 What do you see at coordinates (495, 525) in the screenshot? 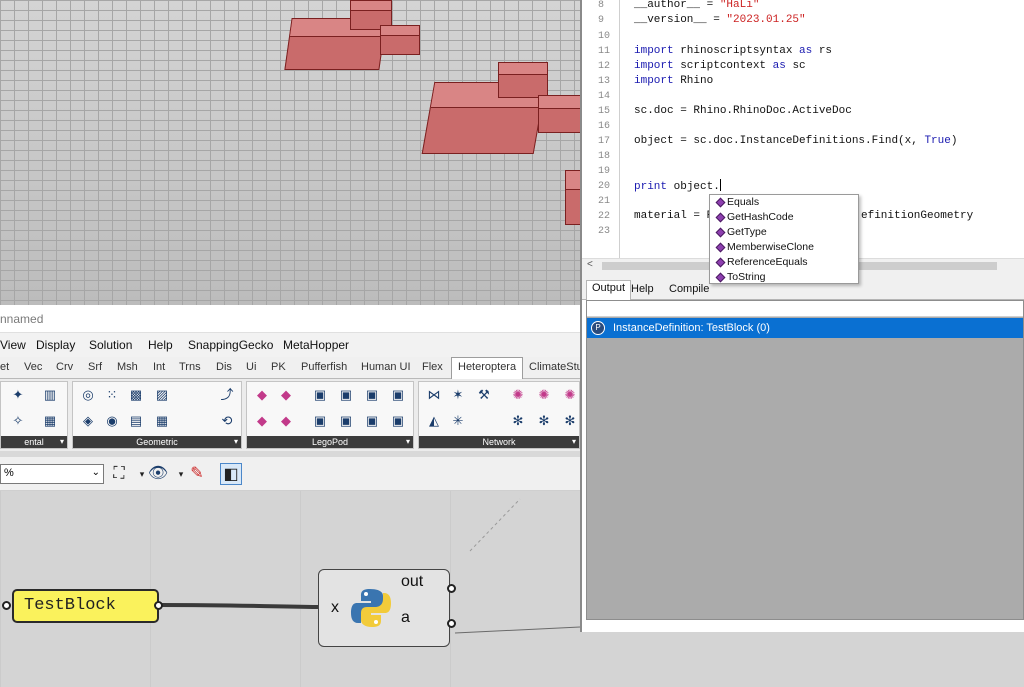
I see `guide-line` at bounding box center [495, 525].